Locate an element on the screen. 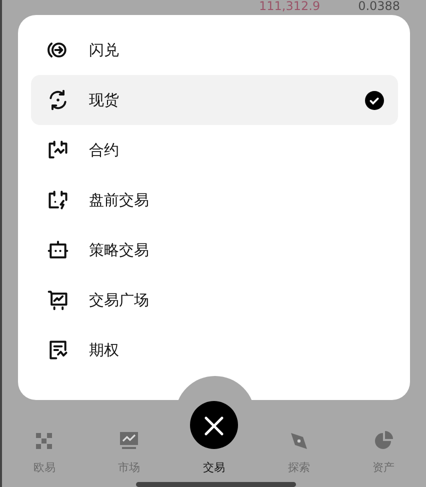  menu-item: 交易广场 is located at coordinates (214, 300).